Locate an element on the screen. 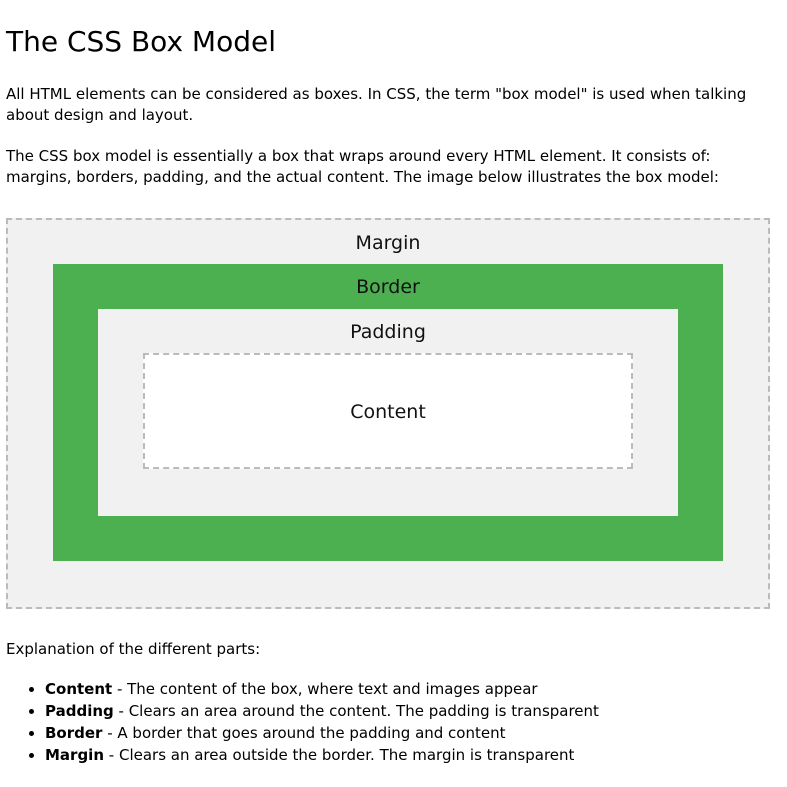 The image size is (787, 787). page-title: The CSS Box Model is located at coordinates (141, 41).